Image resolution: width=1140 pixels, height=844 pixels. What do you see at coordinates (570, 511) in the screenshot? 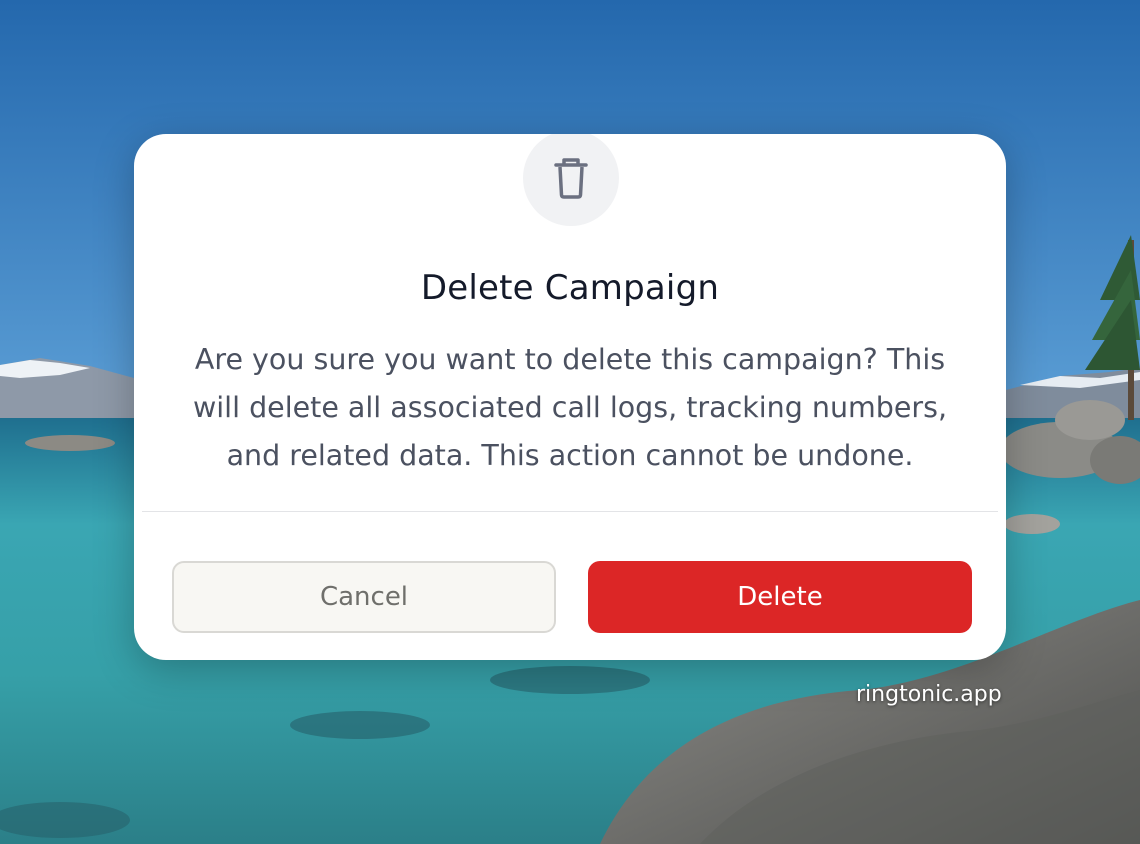
I see `divider` at bounding box center [570, 511].